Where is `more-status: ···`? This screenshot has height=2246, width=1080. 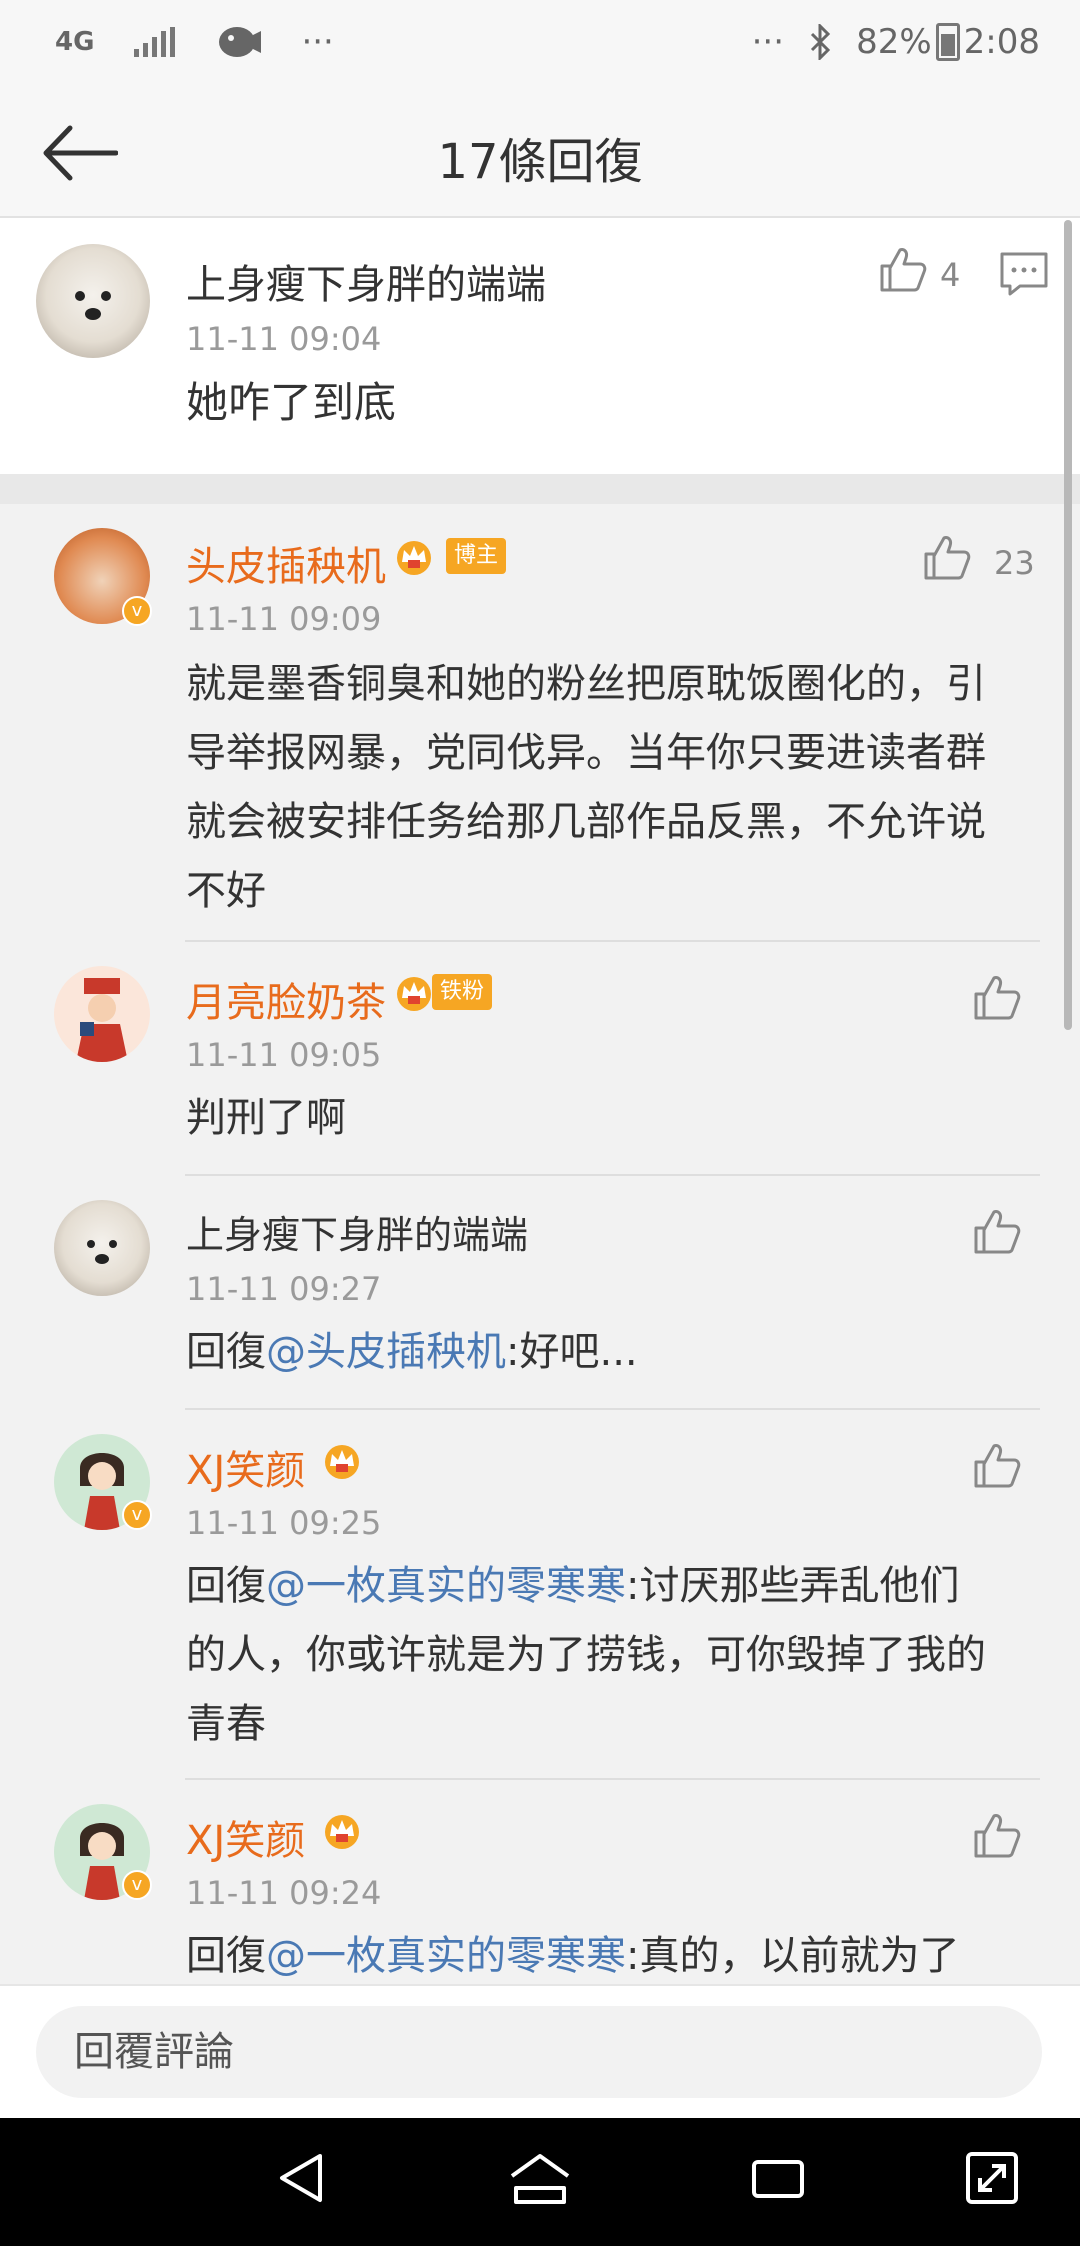 more-status: ··· is located at coordinates (768, 42).